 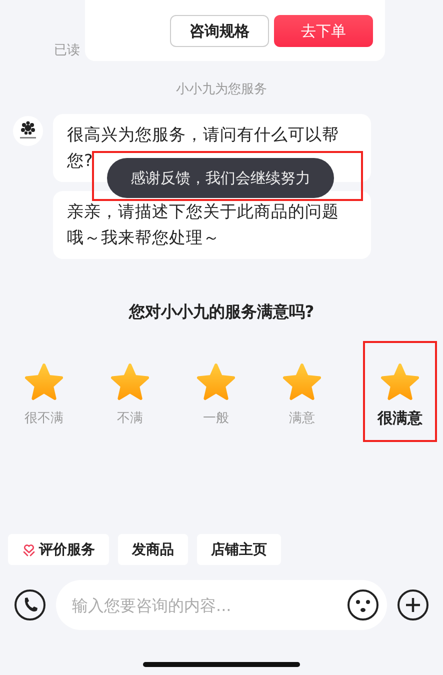 I want to click on emoji-icon, so click(x=363, y=605).